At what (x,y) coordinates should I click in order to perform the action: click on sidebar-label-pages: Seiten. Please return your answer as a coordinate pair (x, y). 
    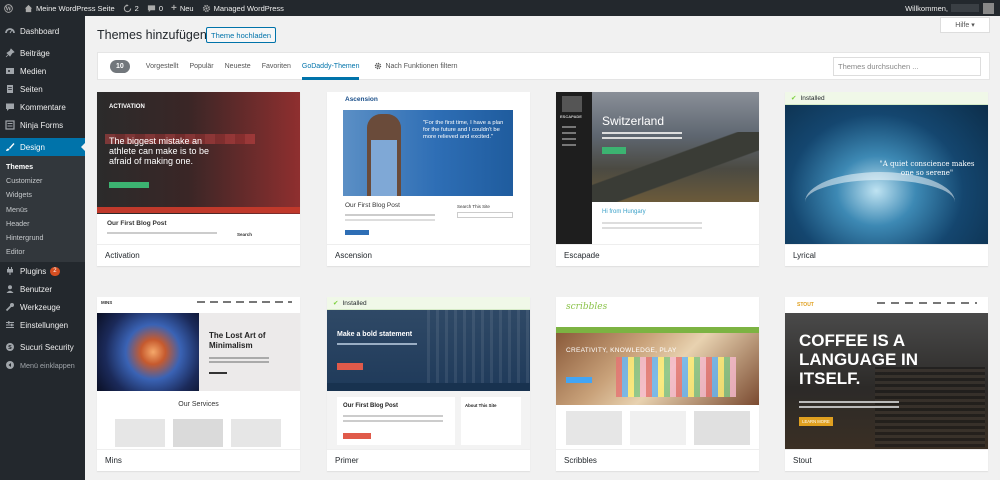
    Looking at the image, I should click on (31, 89).